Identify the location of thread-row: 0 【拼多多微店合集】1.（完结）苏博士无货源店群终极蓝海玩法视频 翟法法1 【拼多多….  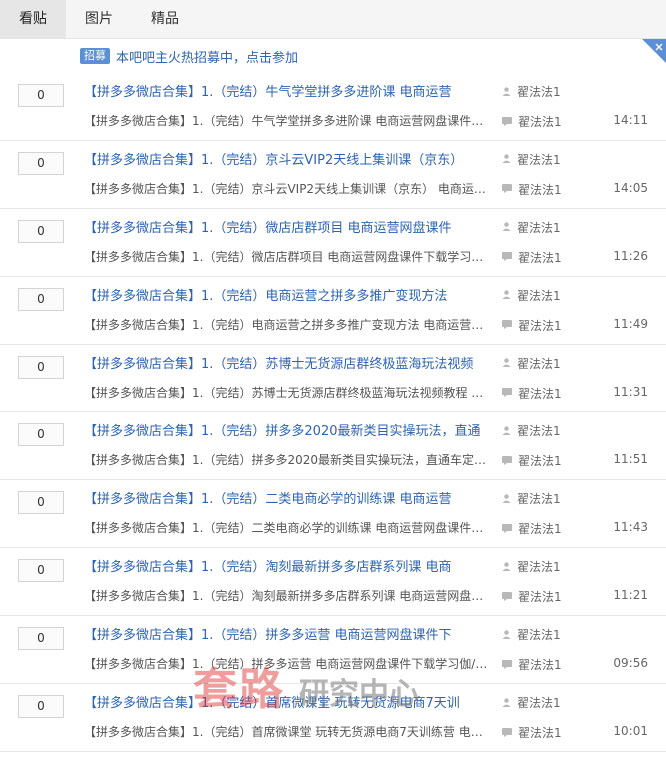
(333, 379).